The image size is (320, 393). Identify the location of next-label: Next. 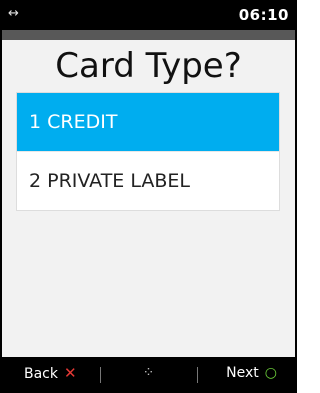
(242, 373).